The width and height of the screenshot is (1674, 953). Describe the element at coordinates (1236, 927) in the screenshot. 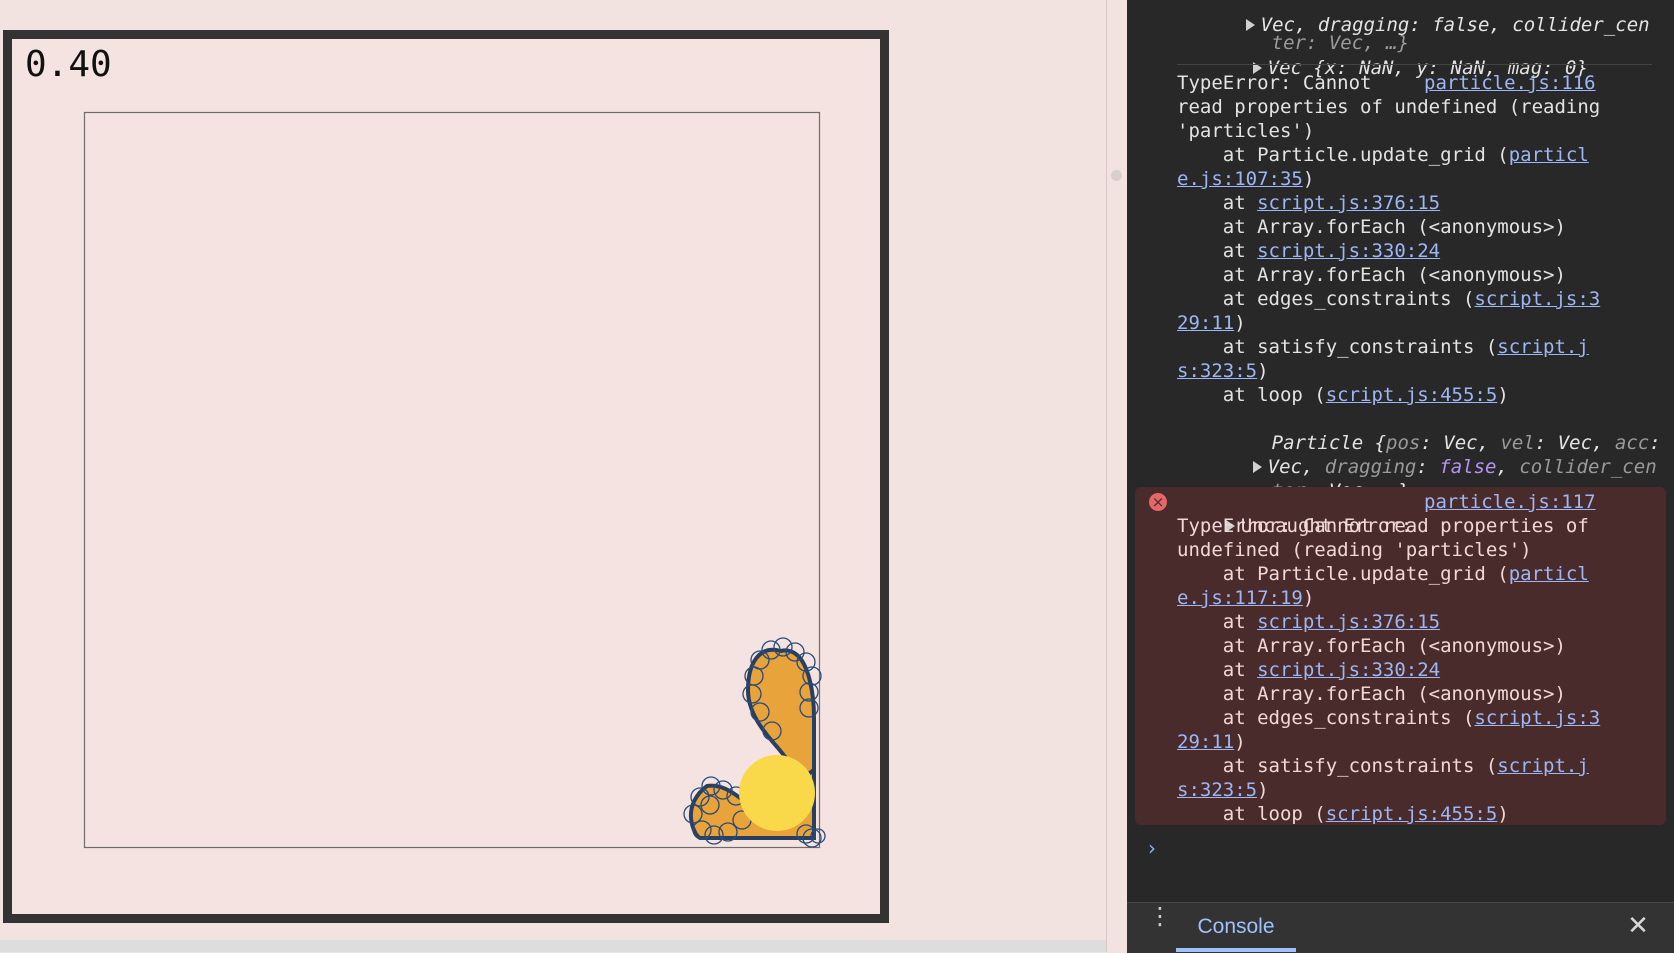

I see `tab-console: Console` at that location.